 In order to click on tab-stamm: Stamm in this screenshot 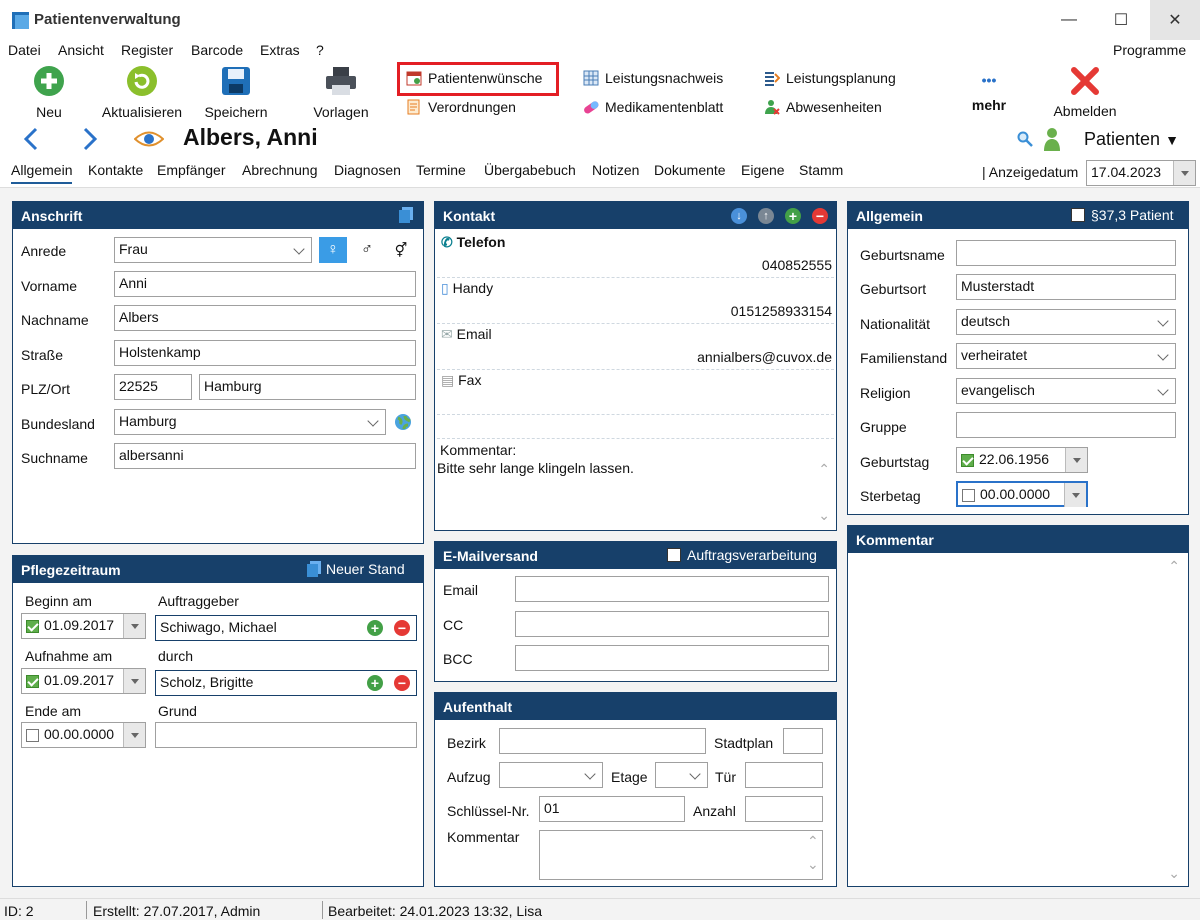, I will do `click(821, 170)`.